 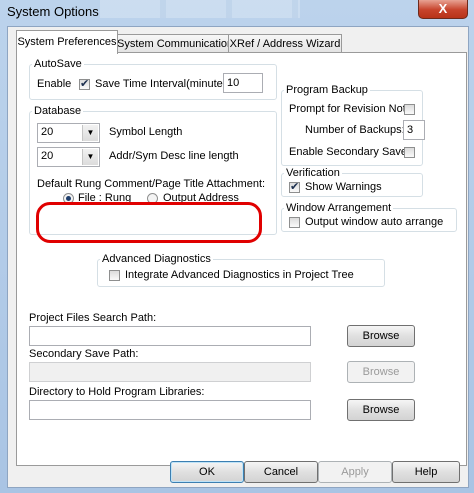 What do you see at coordinates (409, 152) in the screenshot?
I see `secondary-save-checkbox` at bounding box center [409, 152].